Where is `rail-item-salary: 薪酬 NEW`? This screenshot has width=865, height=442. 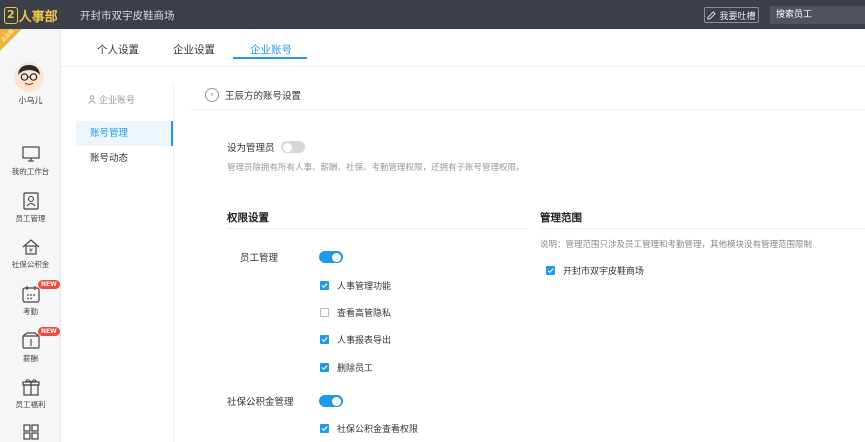 rail-item-salary: 薪酬 NEW is located at coordinates (30, 345).